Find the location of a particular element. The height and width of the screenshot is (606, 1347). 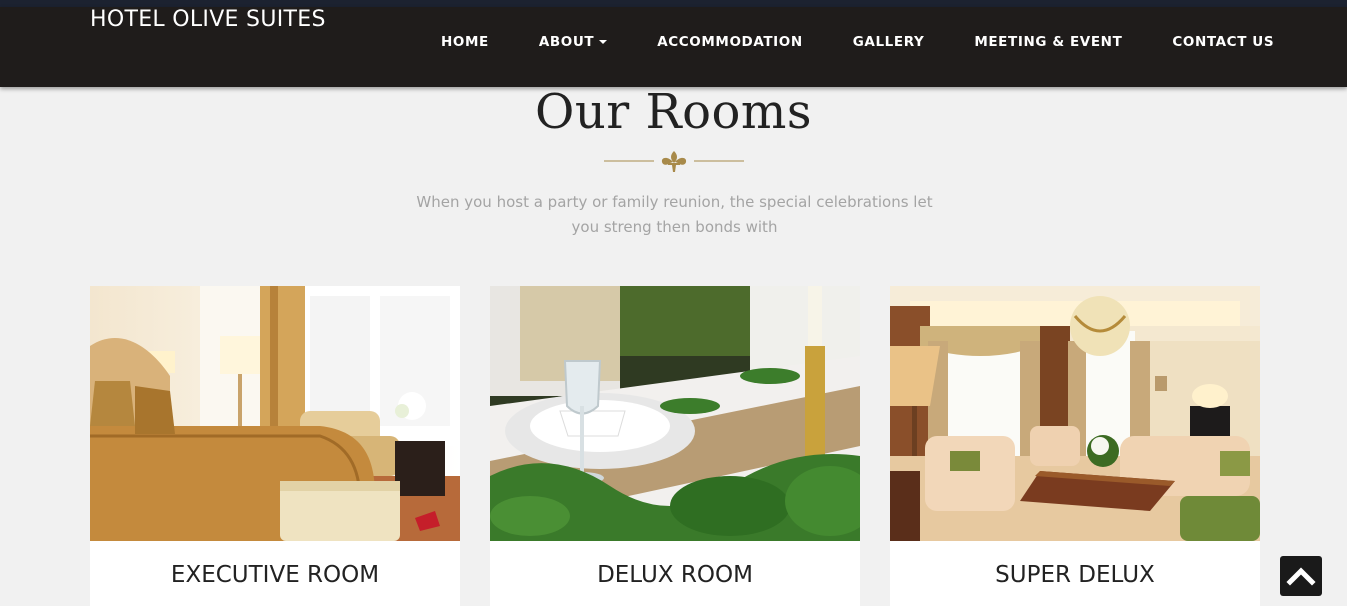

room-name-super-delux: SUPER DELUX is located at coordinates (1075, 575).